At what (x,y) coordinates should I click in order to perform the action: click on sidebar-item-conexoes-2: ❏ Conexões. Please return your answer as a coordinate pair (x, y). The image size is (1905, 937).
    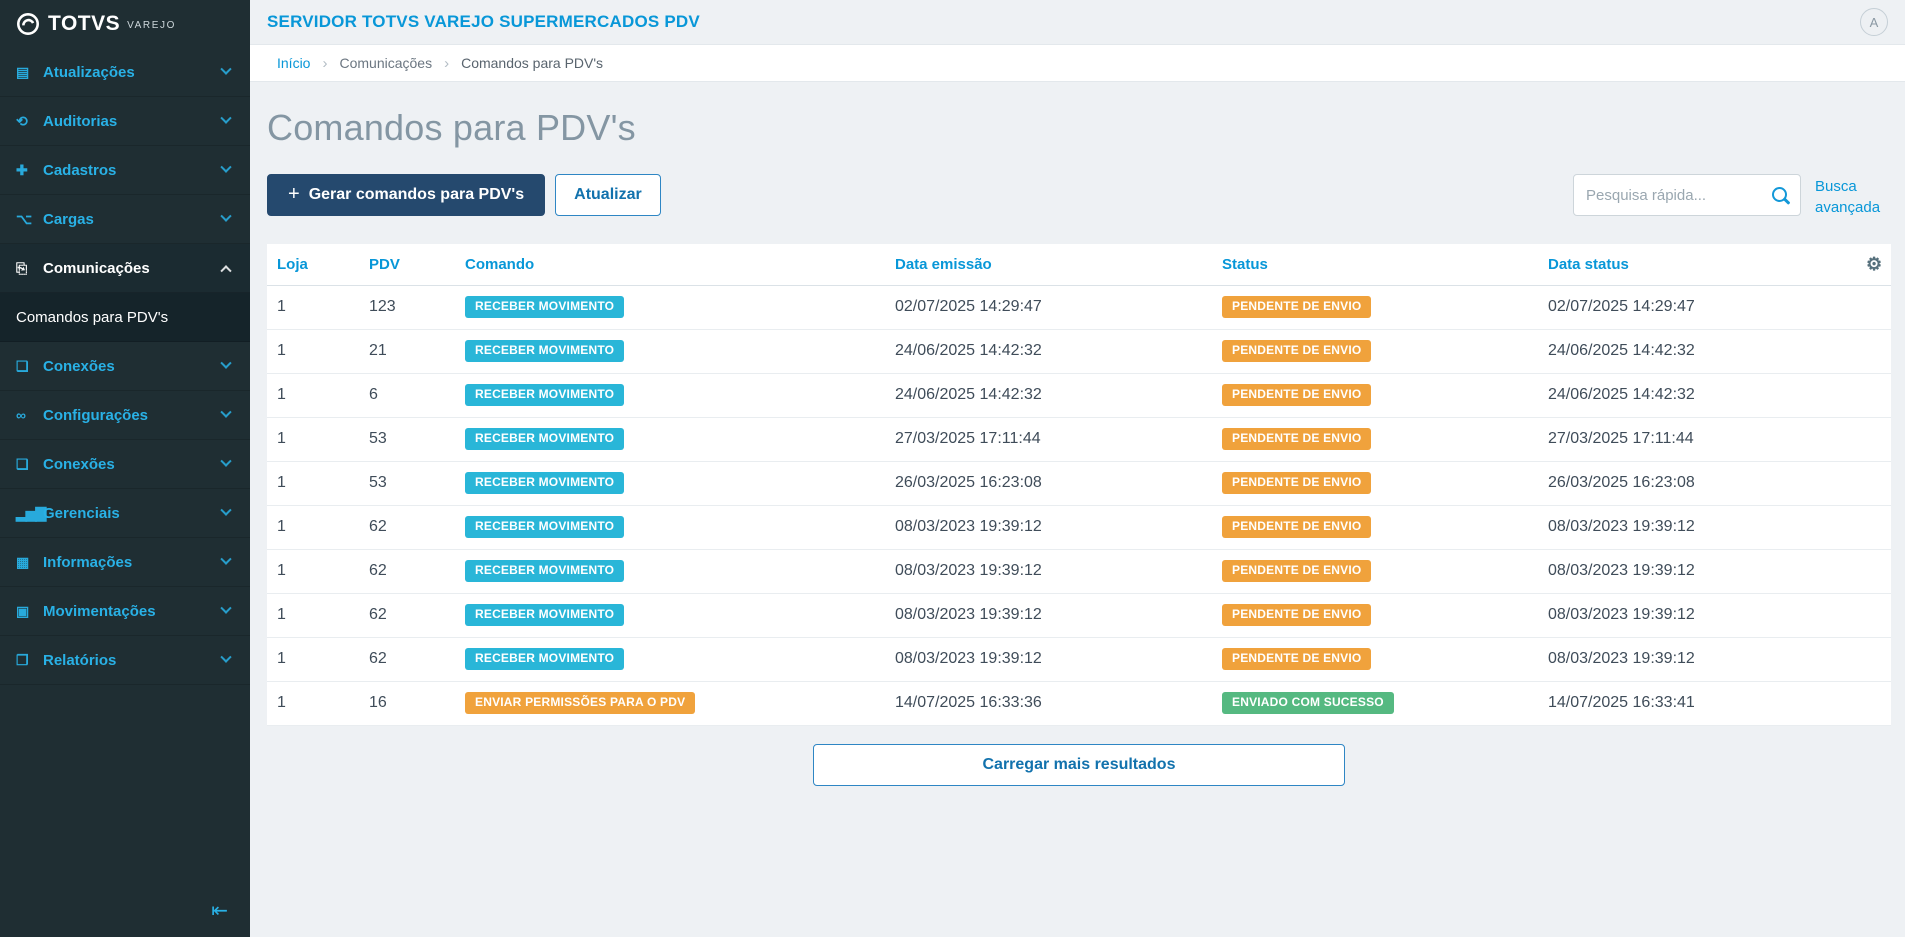
    Looking at the image, I should click on (125, 464).